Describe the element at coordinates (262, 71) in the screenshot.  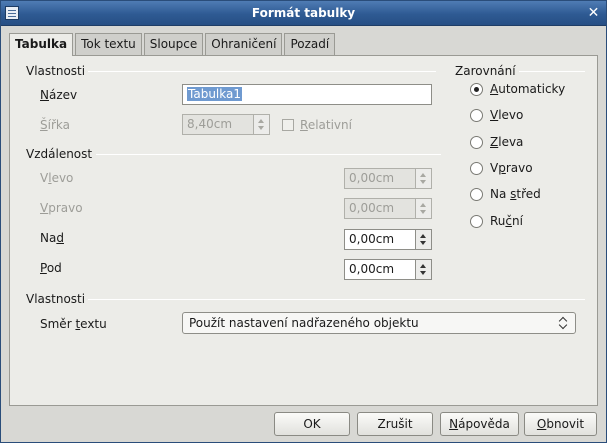
I see `properties-rule` at that location.